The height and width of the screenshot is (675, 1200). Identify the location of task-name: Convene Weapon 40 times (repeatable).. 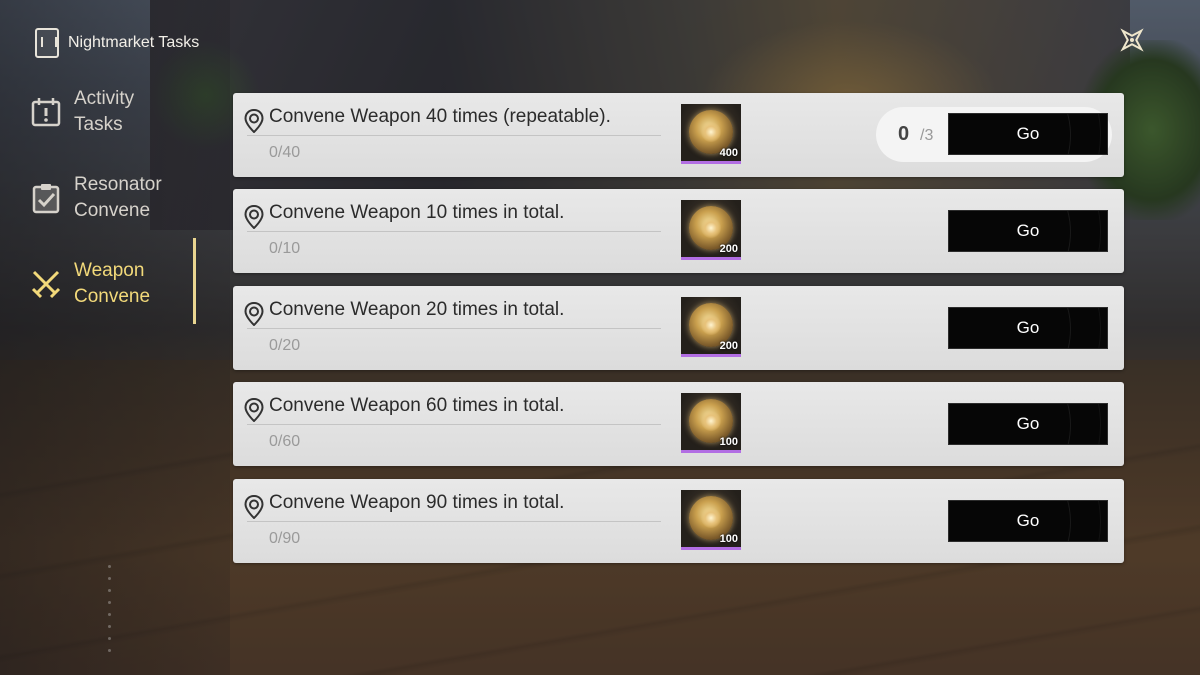
(440, 116).